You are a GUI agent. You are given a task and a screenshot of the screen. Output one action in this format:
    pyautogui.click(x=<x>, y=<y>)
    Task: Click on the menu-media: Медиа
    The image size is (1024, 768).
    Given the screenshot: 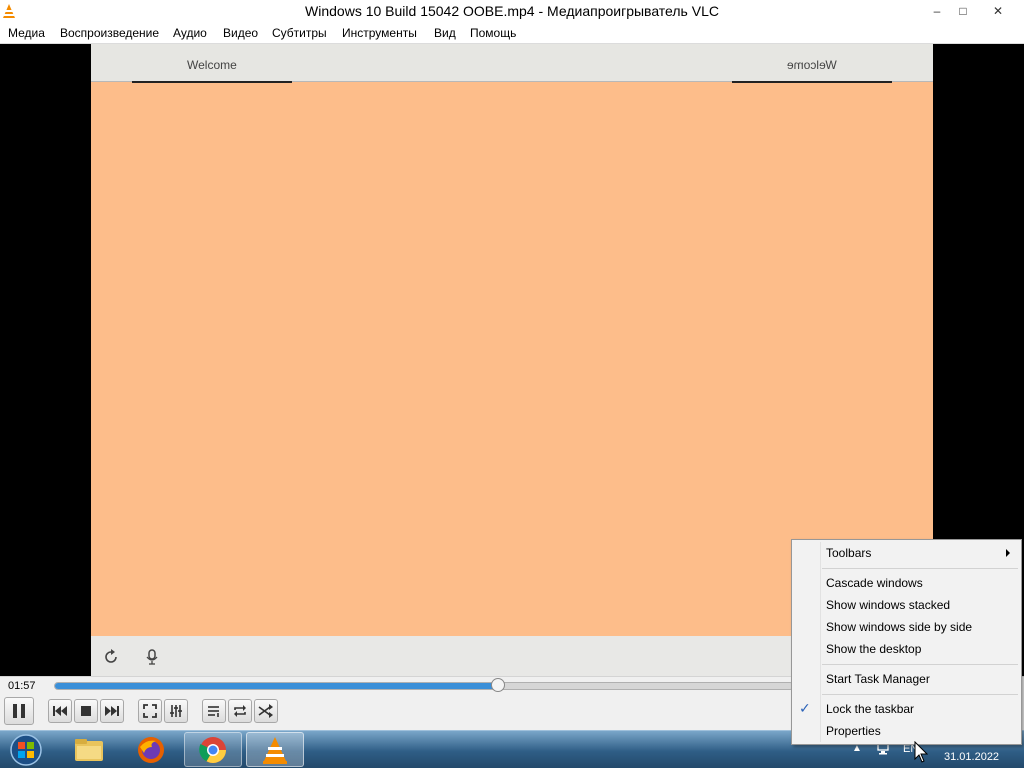 What is the action you would take?
    pyautogui.click(x=26, y=33)
    